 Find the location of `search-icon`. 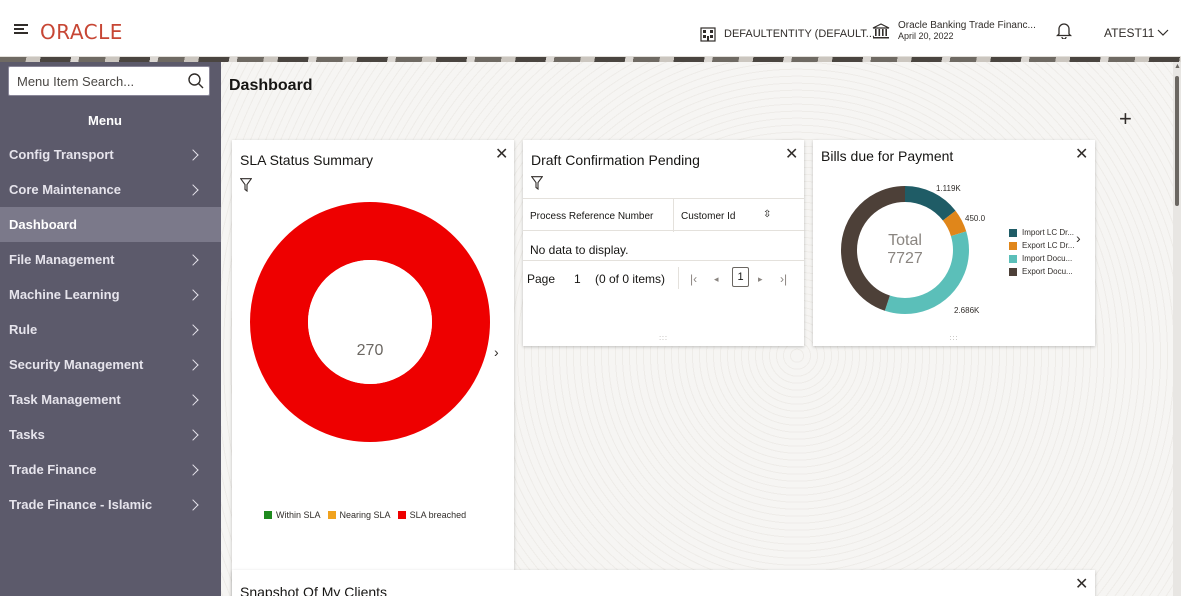

search-icon is located at coordinates (196, 81).